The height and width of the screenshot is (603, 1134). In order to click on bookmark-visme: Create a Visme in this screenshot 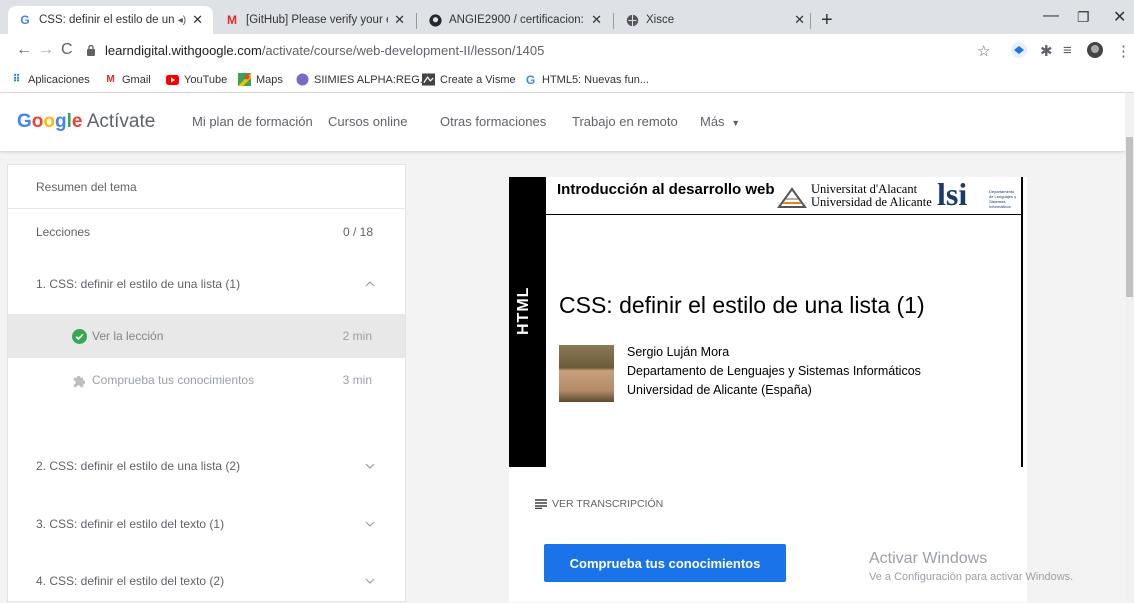, I will do `click(469, 79)`.